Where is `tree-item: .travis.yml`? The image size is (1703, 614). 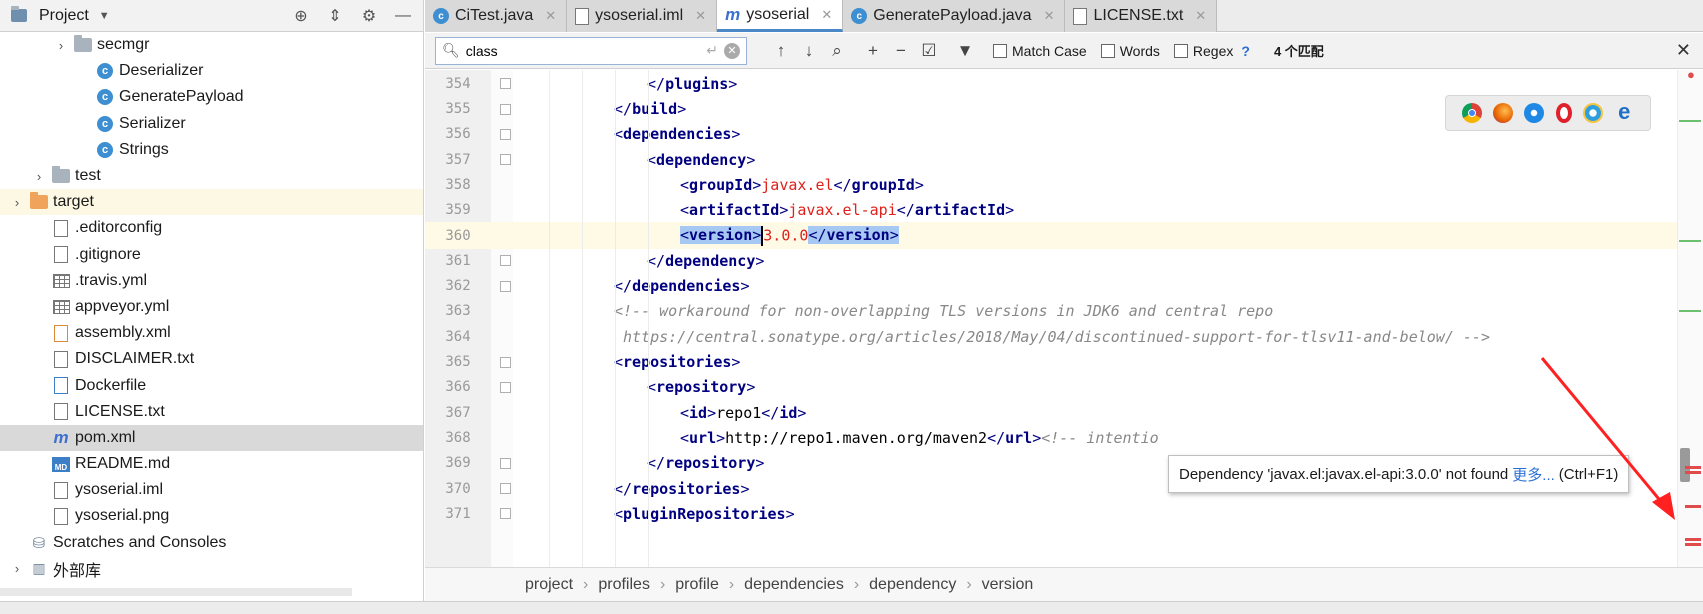
tree-item: .travis.yml is located at coordinates (211, 281).